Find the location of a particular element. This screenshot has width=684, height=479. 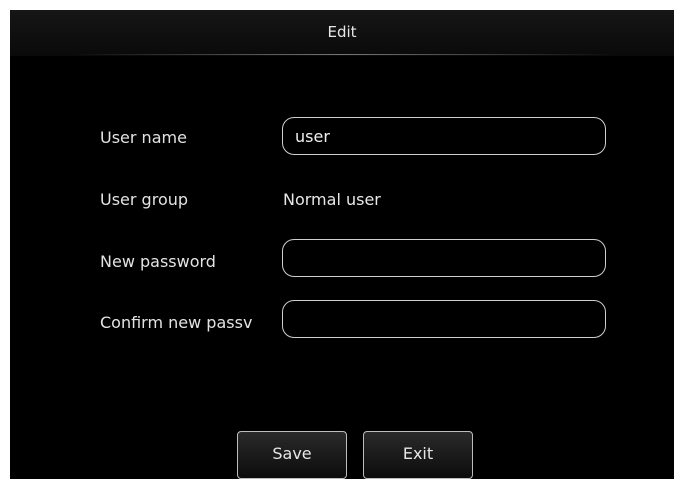

new-password-field is located at coordinates (444, 258).